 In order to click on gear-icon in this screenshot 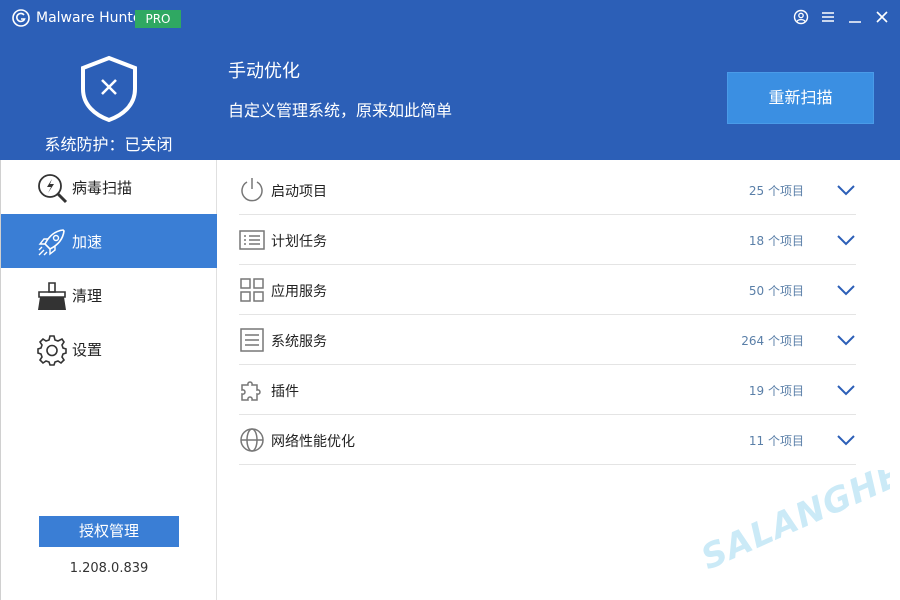, I will do `click(52, 350)`.